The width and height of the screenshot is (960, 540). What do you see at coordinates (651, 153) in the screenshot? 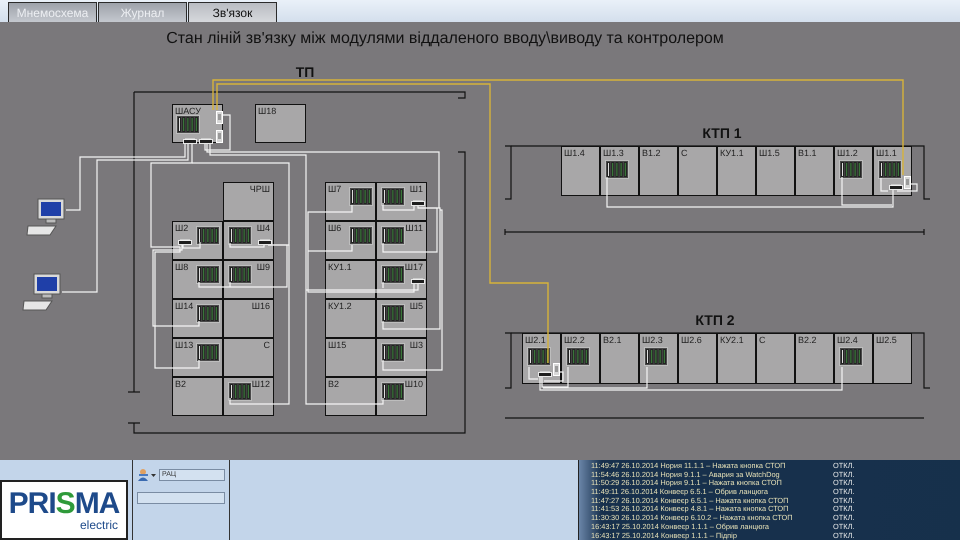
I see `cell-label: В1.2` at bounding box center [651, 153].